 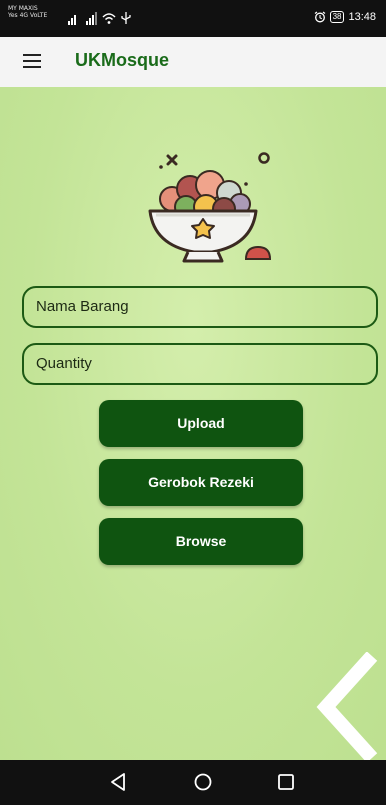 I want to click on back-triangle-icon, so click(x=119, y=782).